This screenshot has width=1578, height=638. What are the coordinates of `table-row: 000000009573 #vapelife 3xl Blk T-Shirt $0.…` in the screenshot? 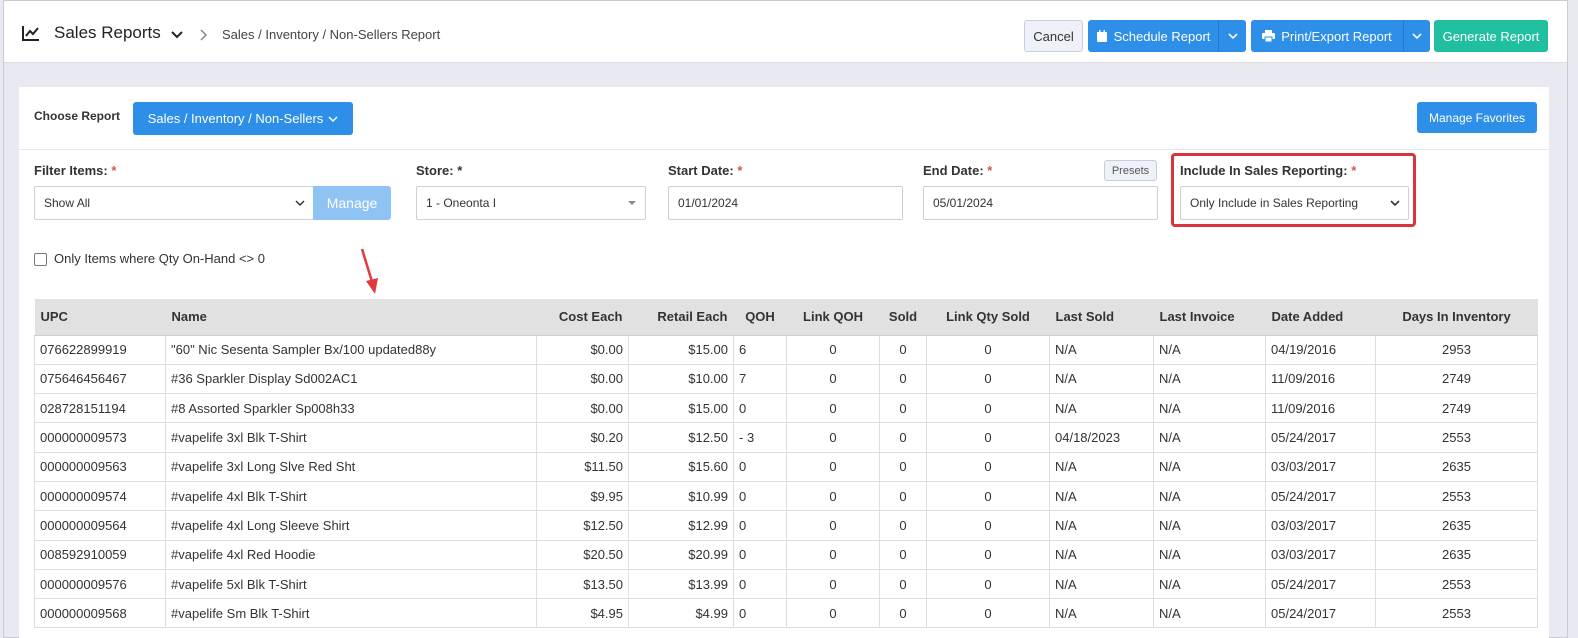 It's located at (786, 437).